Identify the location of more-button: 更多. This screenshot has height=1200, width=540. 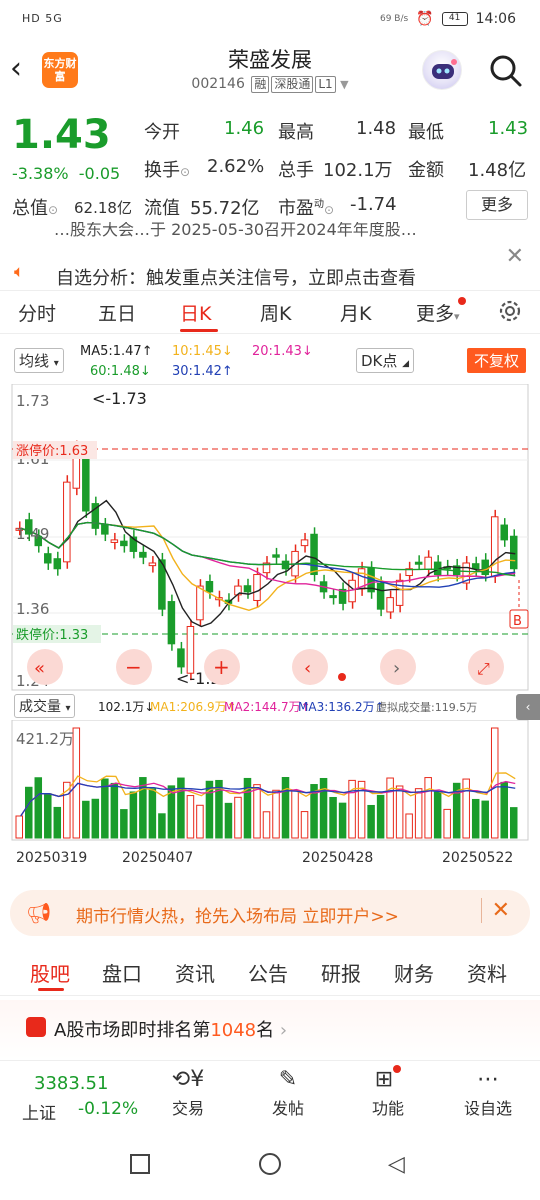
(497, 205).